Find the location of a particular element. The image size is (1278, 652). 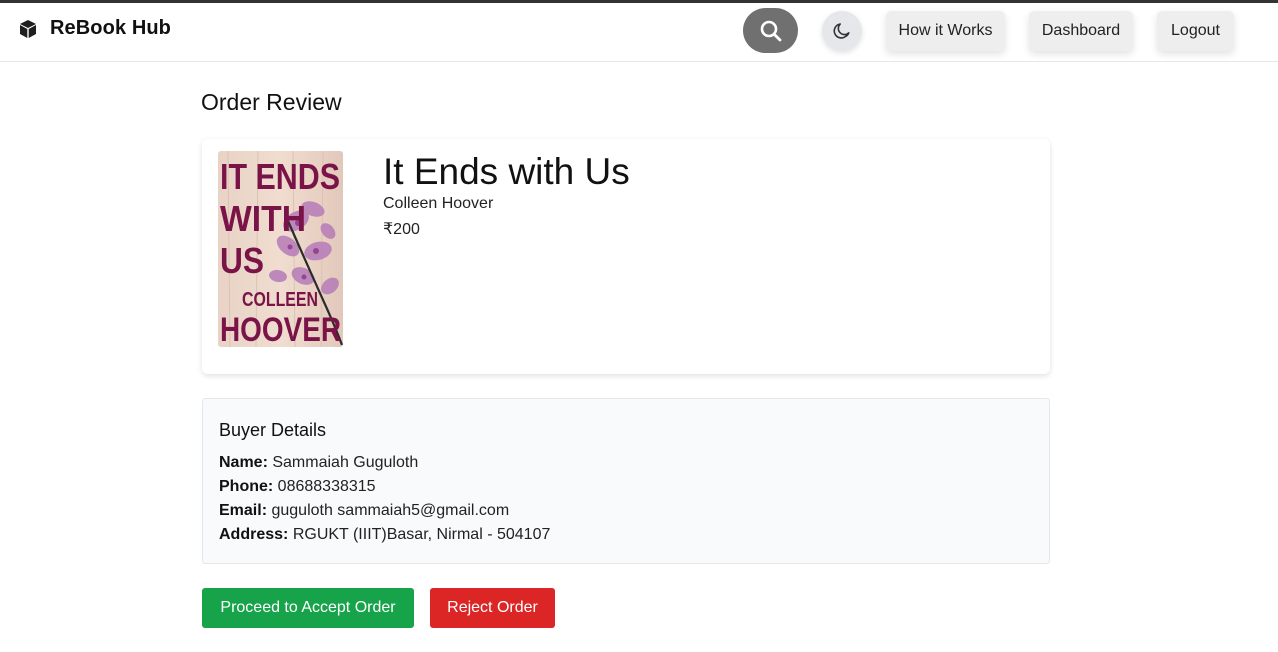

buyer-address-value: RGUKT (IIIT)Basar, Nirmal - 504107 is located at coordinates (421, 534).